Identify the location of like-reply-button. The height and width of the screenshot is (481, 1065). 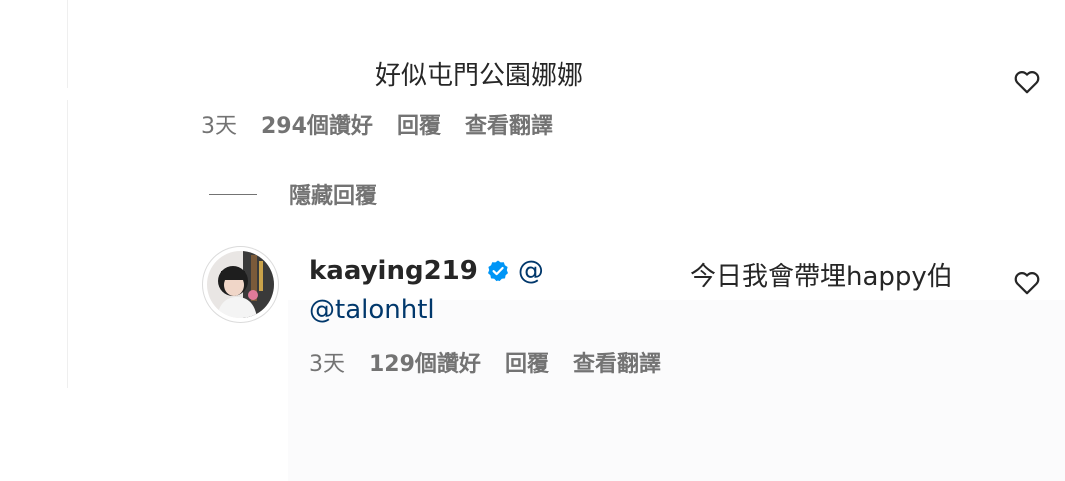
(1027, 283).